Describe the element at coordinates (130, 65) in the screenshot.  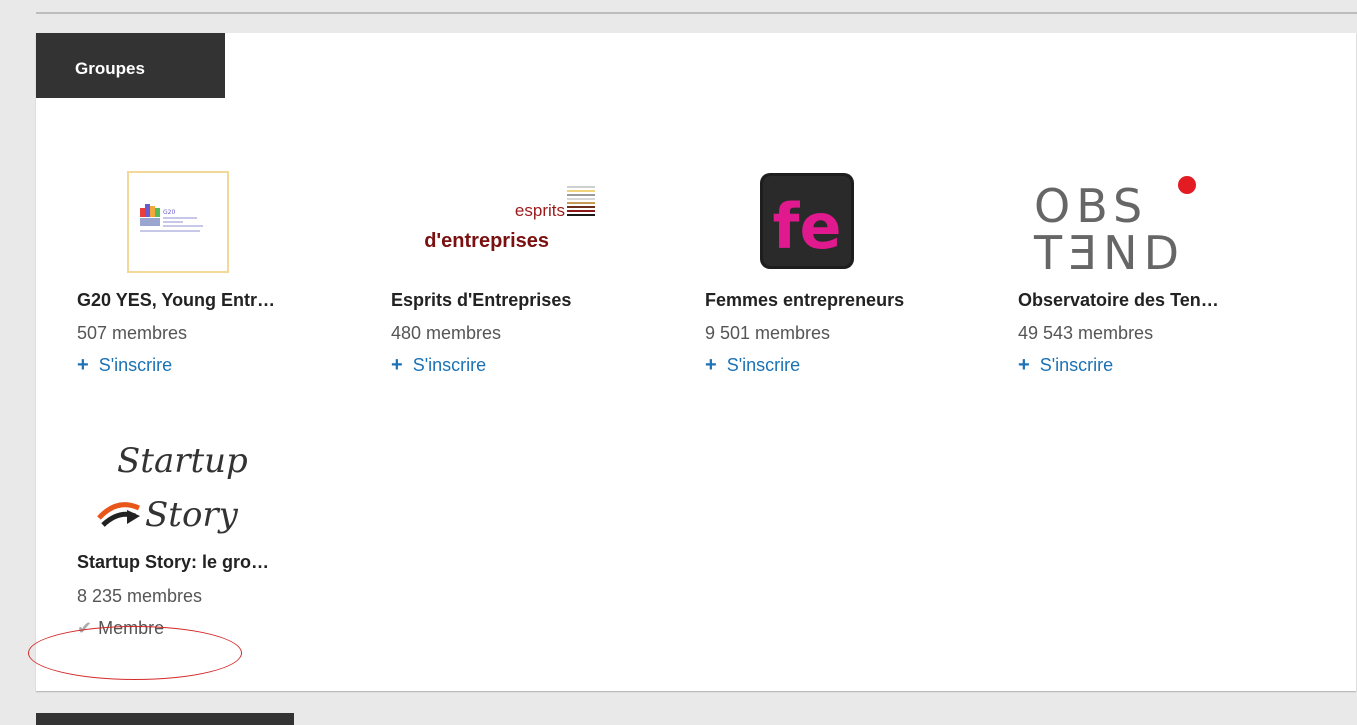
I see `section-title: Groupes` at that location.